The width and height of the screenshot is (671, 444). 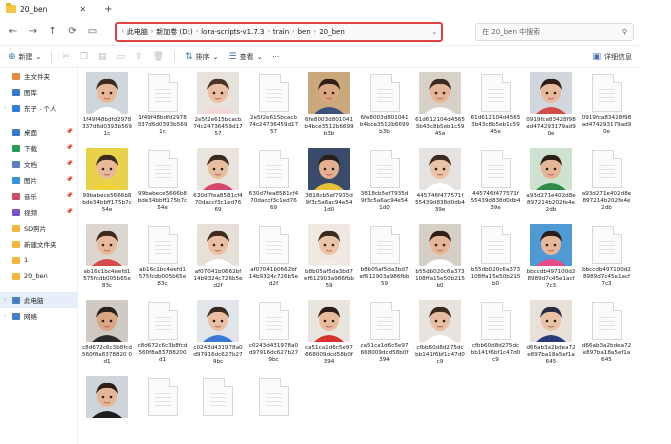 I want to click on text-file-item: b55db020c6a373108ffa15e50b215b0, so click(x=496, y=256).